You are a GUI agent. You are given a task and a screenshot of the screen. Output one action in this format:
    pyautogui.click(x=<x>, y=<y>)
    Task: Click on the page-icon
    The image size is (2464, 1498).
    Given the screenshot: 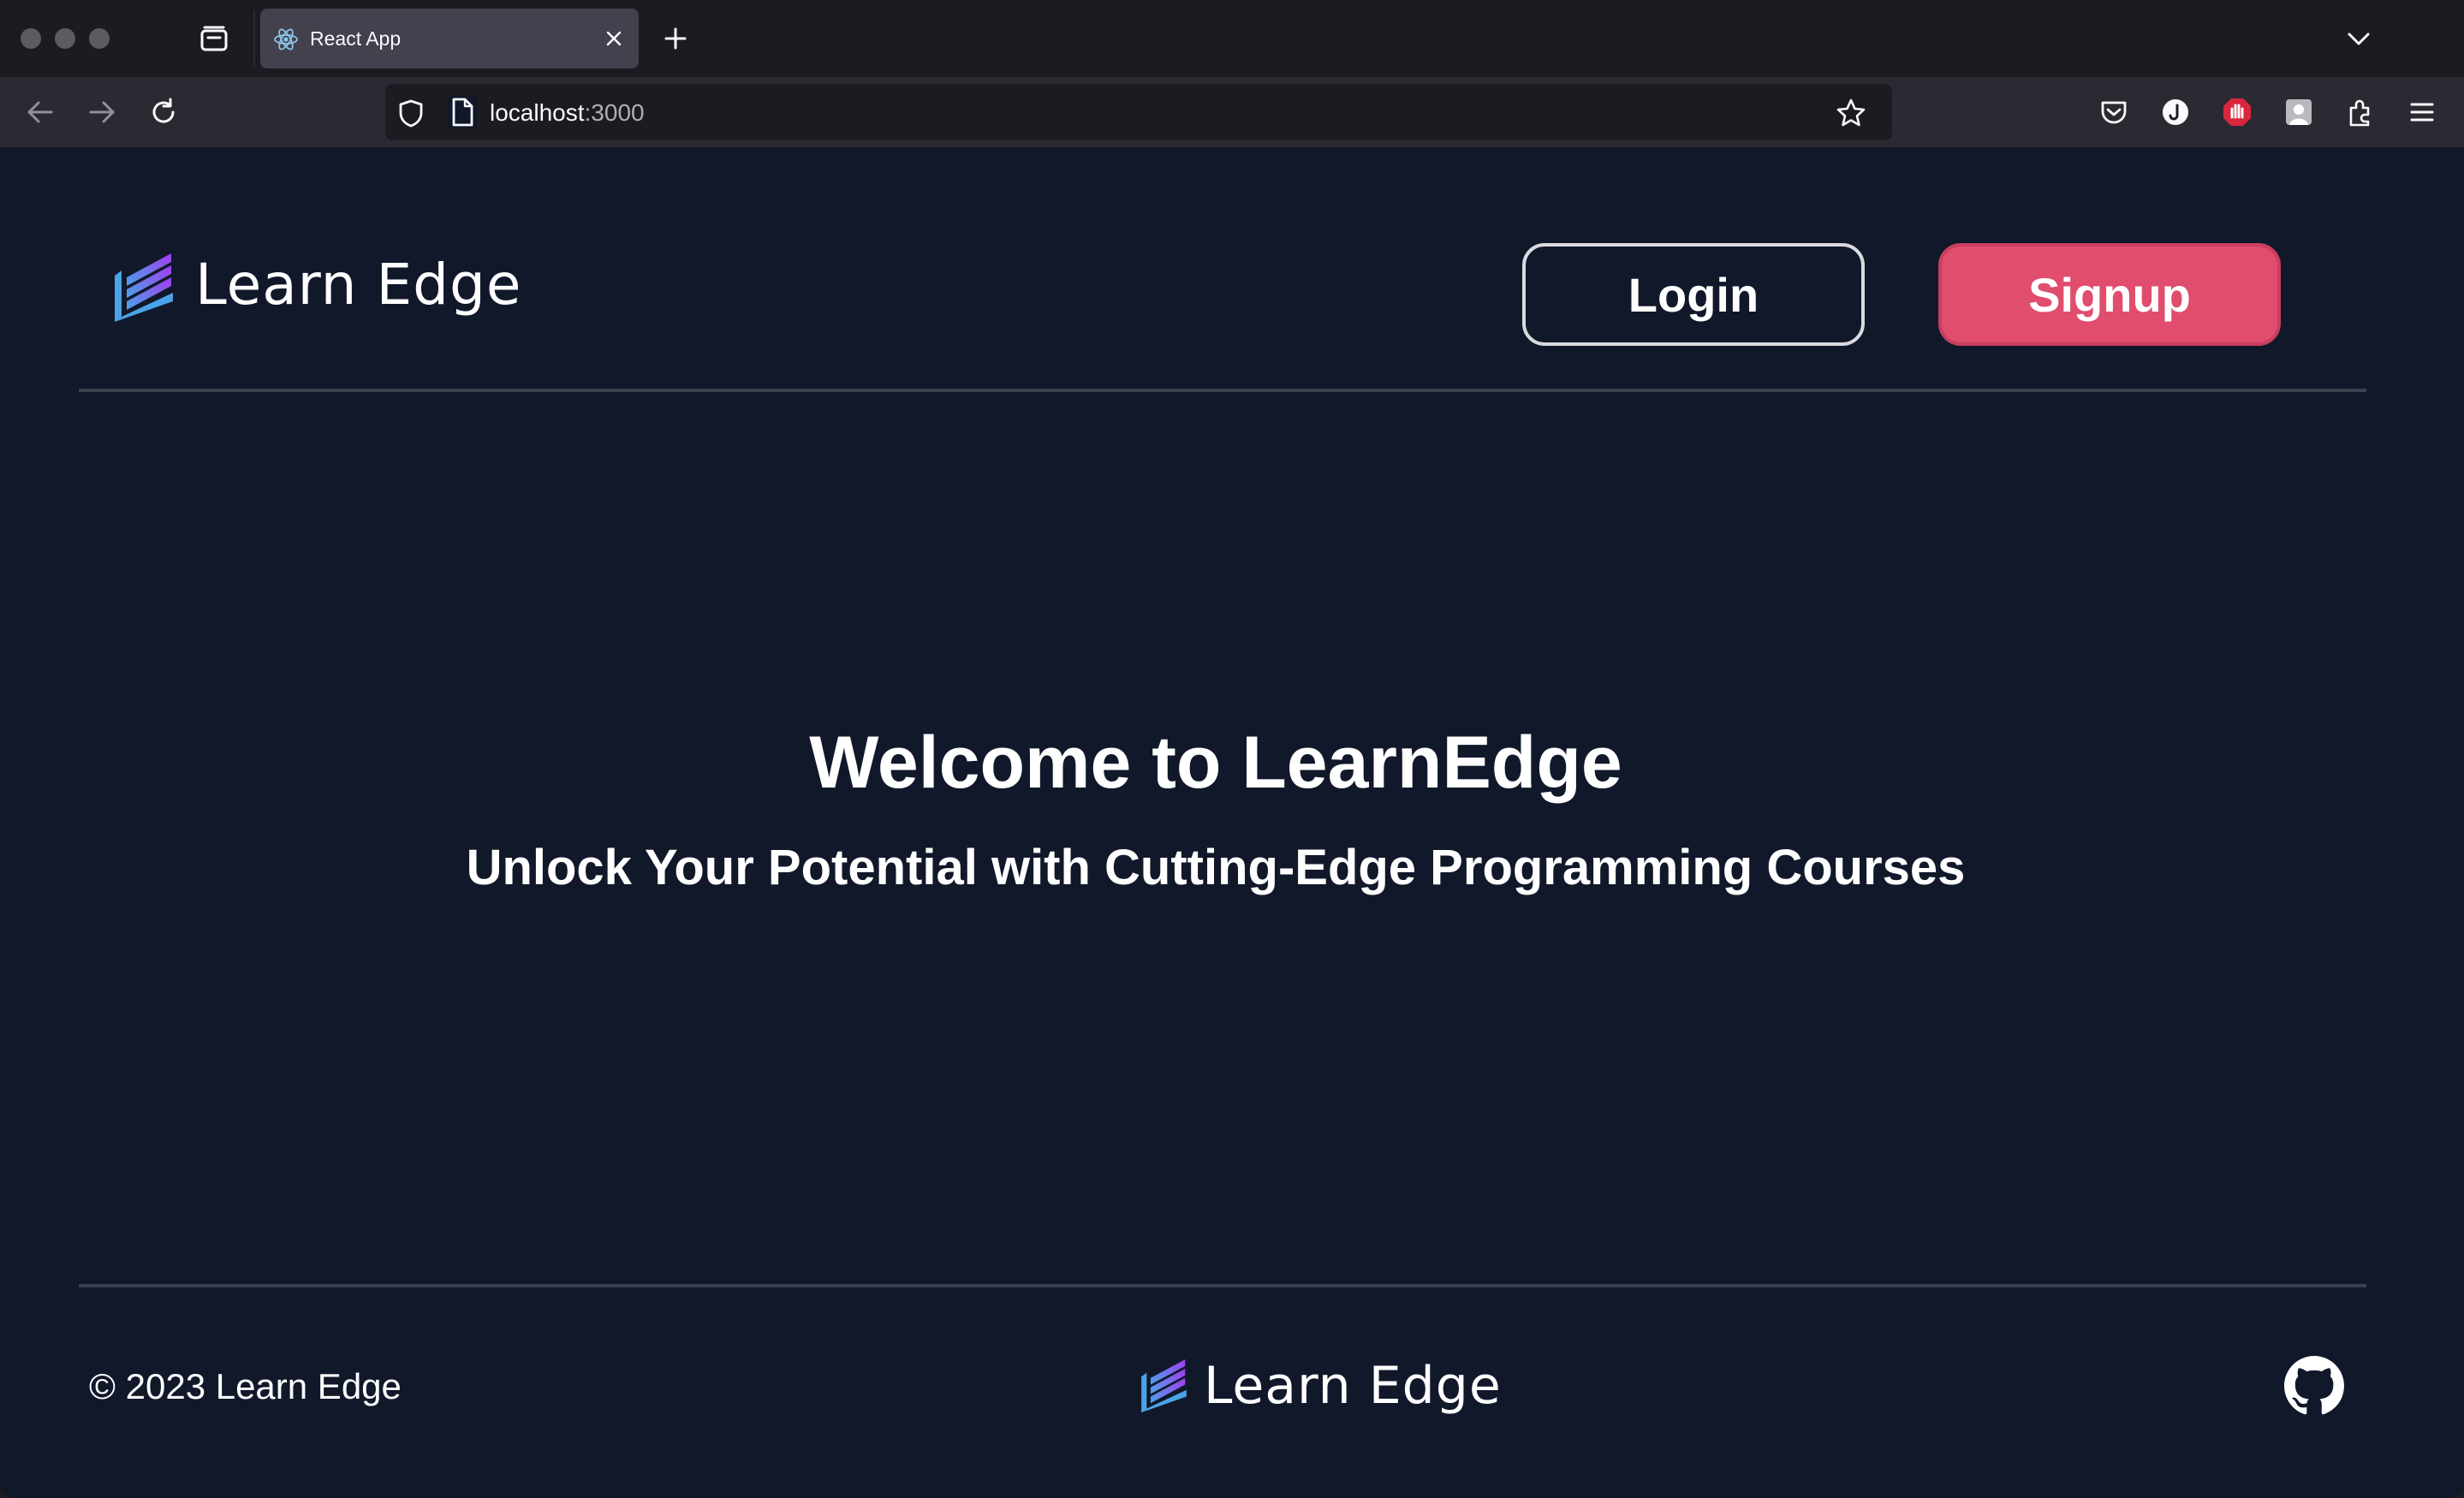 What is the action you would take?
    pyautogui.click(x=462, y=112)
    